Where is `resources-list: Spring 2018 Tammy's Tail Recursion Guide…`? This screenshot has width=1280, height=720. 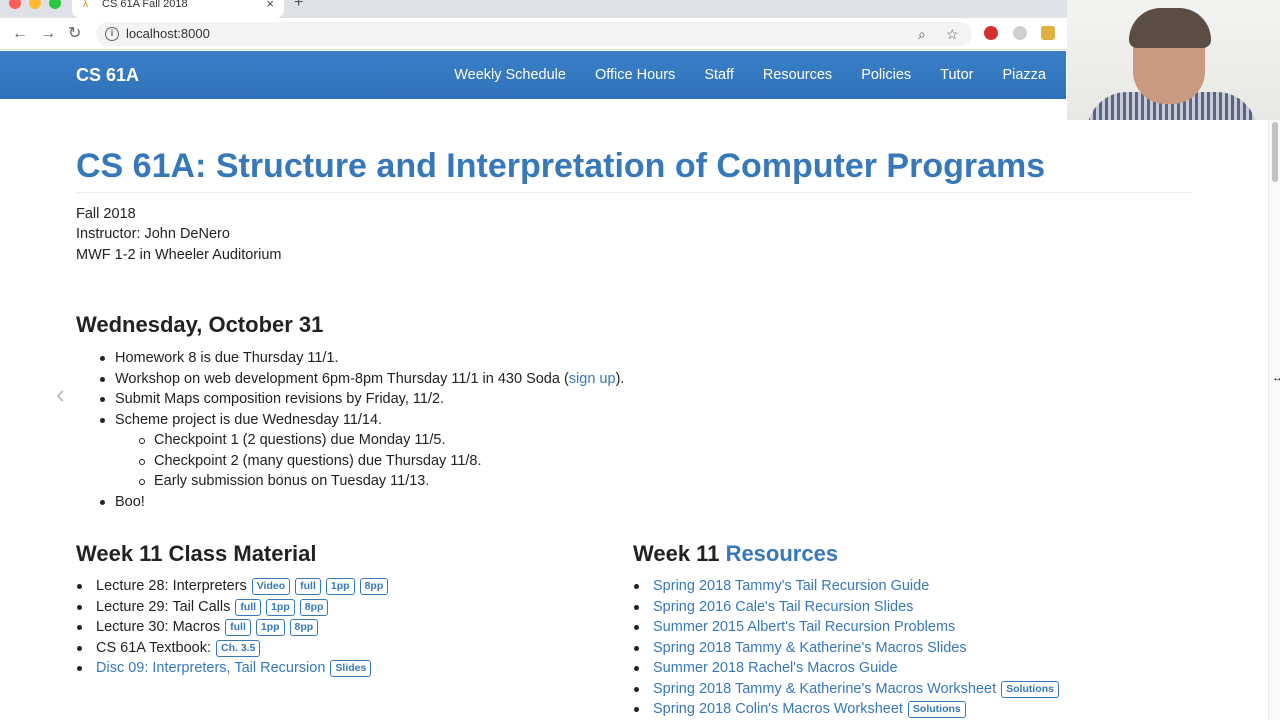 resources-list: Spring 2018 Tammy's Tail Recursion Guide… is located at coordinates (846, 648).